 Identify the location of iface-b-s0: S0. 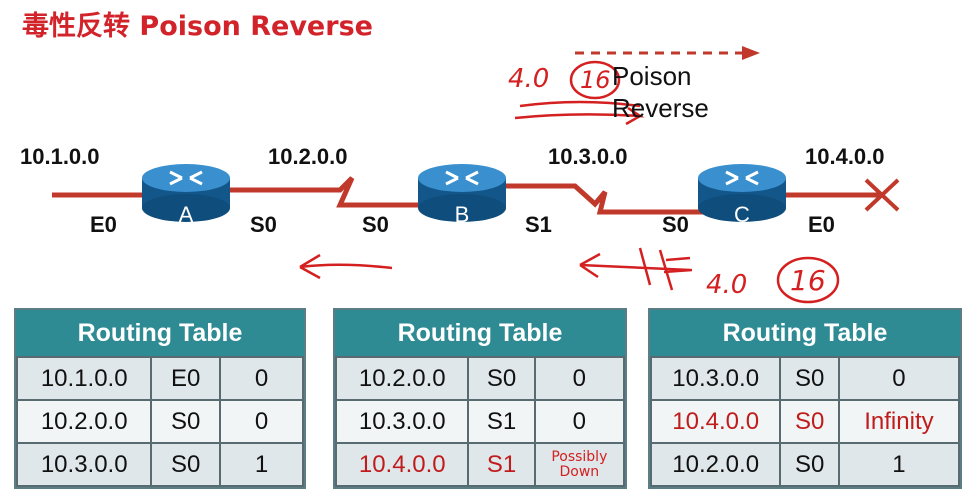
(375, 224).